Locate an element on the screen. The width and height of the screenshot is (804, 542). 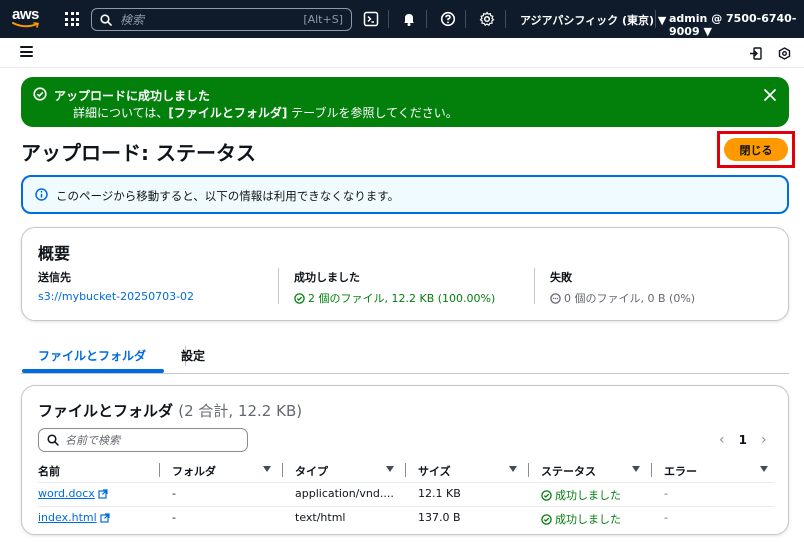
column-header-folder: フォルダ is located at coordinates (194, 471).